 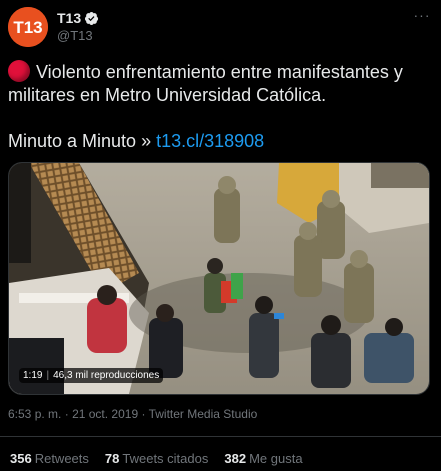 I want to click on video-duration: 1:19, so click(x=33, y=375).